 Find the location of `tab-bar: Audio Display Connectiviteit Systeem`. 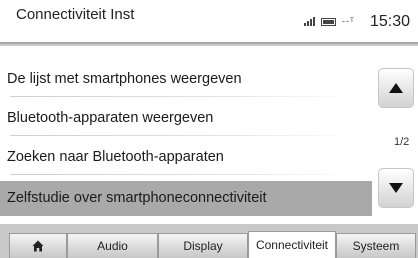

tab-bar: Audio Display Connectiviteit Systeem is located at coordinates (209, 241).